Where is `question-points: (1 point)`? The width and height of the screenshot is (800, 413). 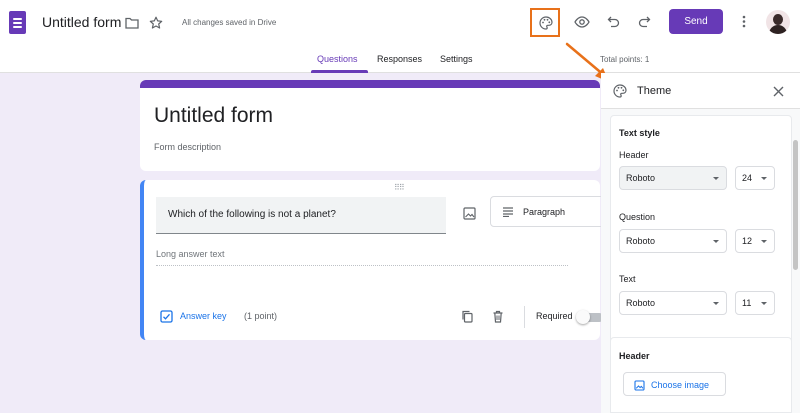 question-points: (1 point) is located at coordinates (261, 316).